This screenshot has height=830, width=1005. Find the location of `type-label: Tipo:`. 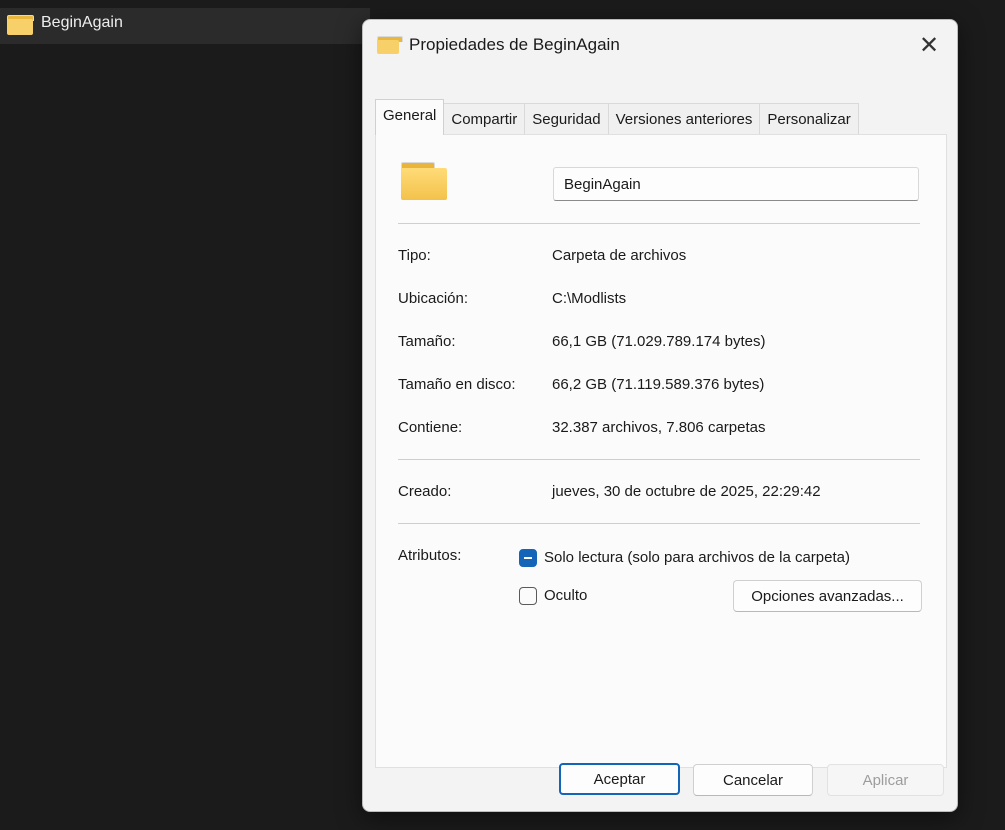

type-label: Tipo: is located at coordinates (414, 255).